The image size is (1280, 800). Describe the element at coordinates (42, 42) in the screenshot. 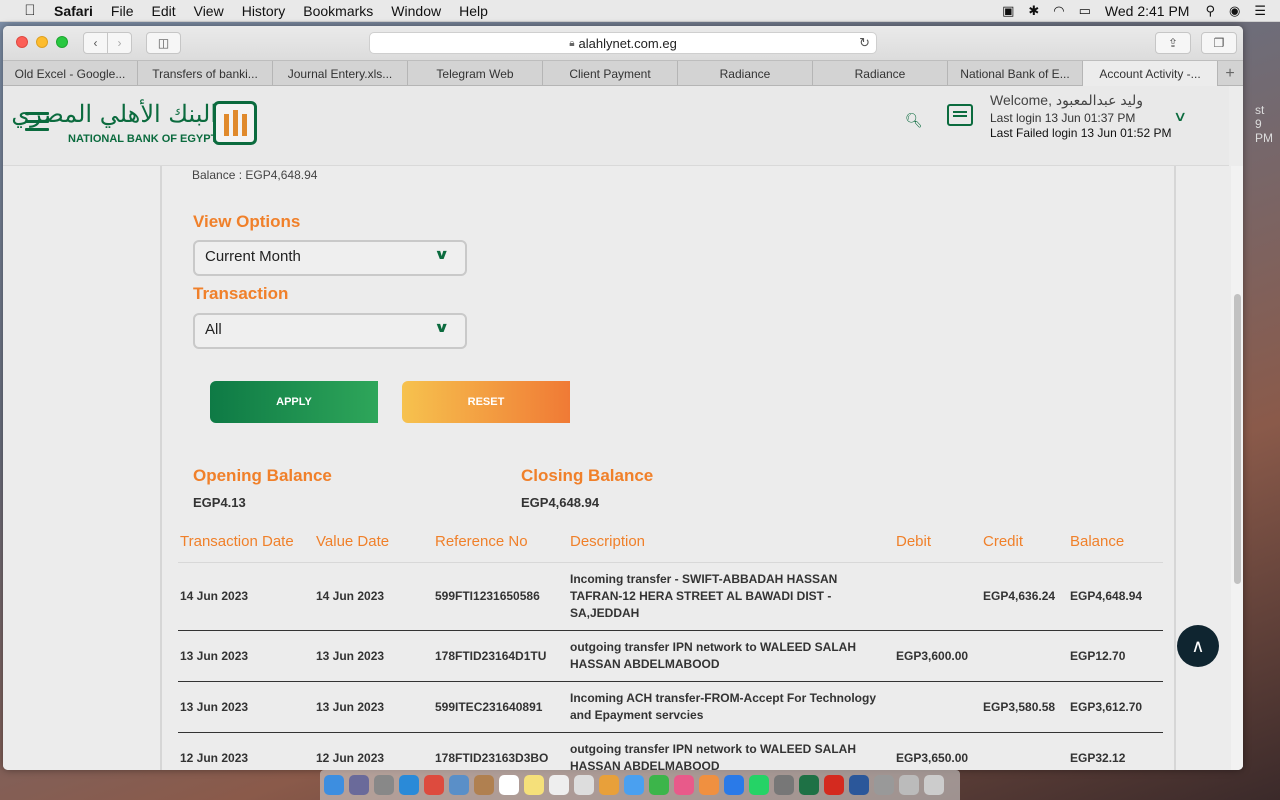

I see `minimize-window-button` at that location.